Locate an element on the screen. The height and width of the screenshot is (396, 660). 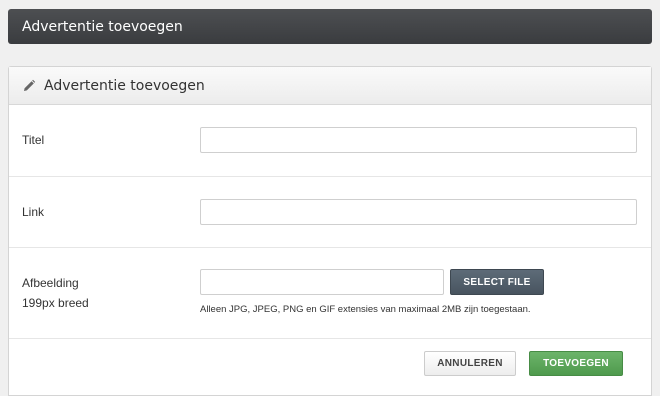
title-label: Titel is located at coordinates (33, 140).